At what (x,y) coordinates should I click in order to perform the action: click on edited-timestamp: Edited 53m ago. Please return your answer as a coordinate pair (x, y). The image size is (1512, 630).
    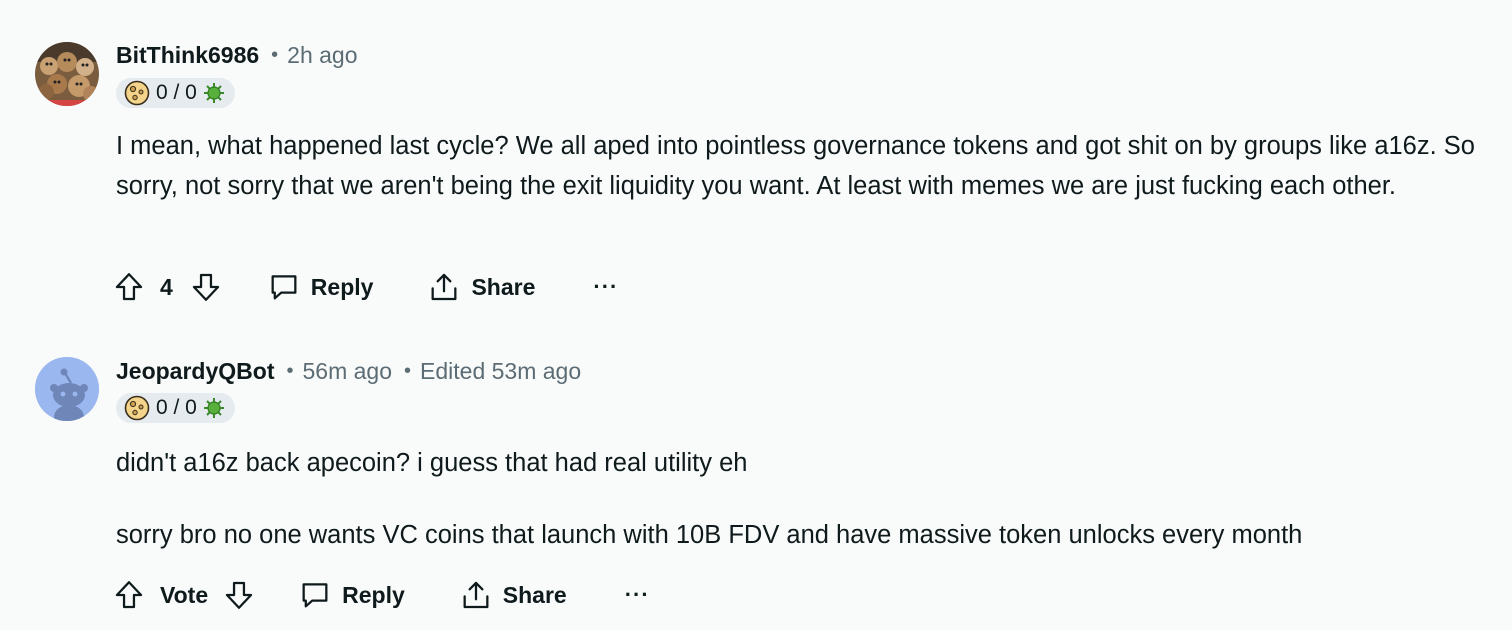
    Looking at the image, I should click on (501, 371).